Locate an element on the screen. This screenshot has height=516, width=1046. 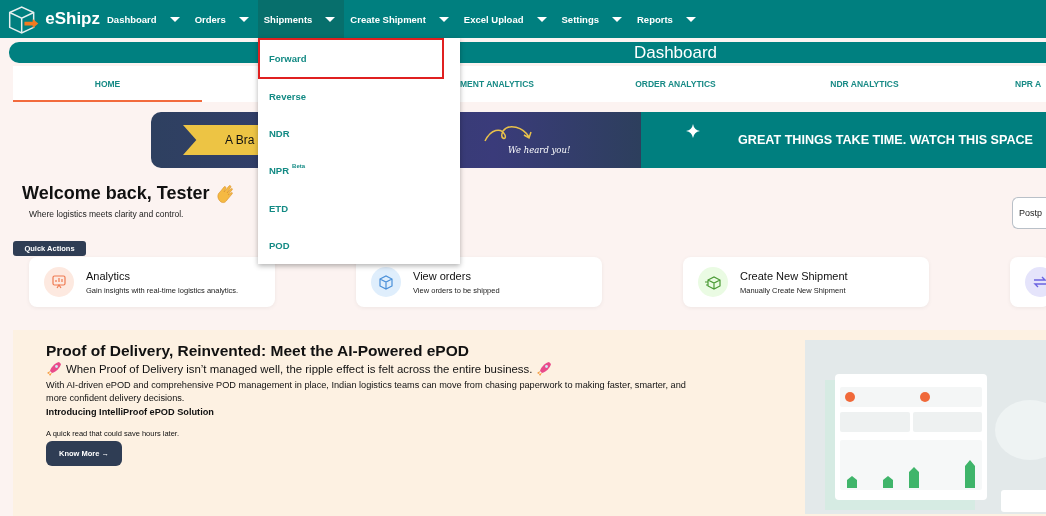
tab: NPR A is located at coordinates (1002, 84).